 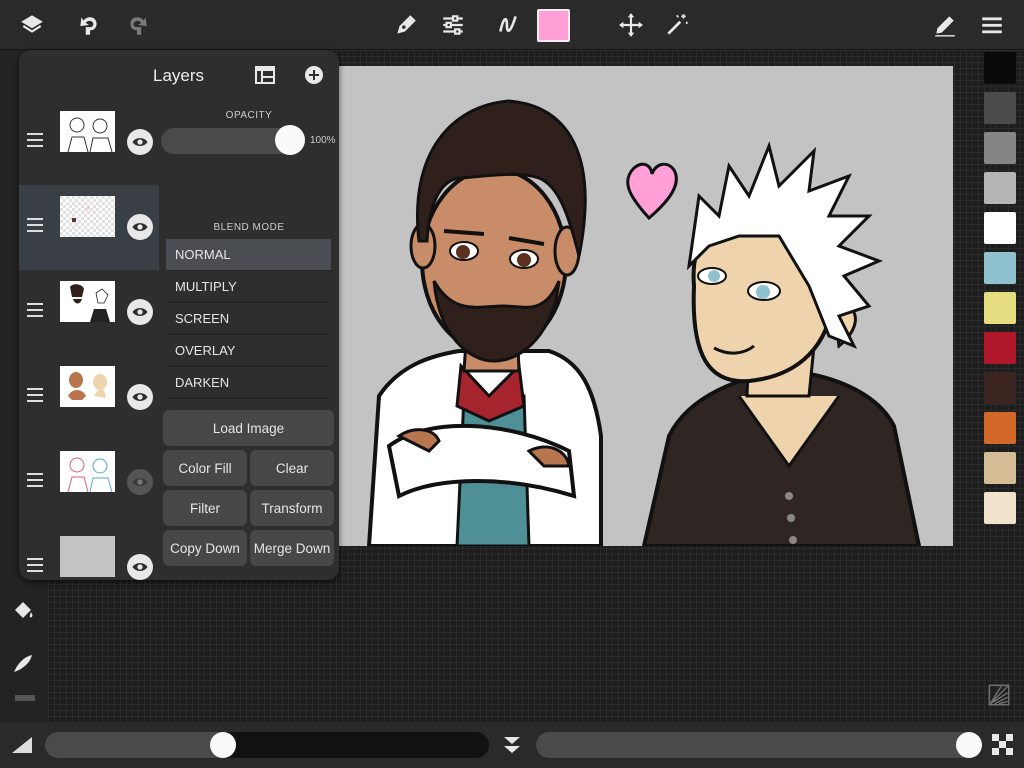 I want to click on color-palette, so click(x=1001, y=297).